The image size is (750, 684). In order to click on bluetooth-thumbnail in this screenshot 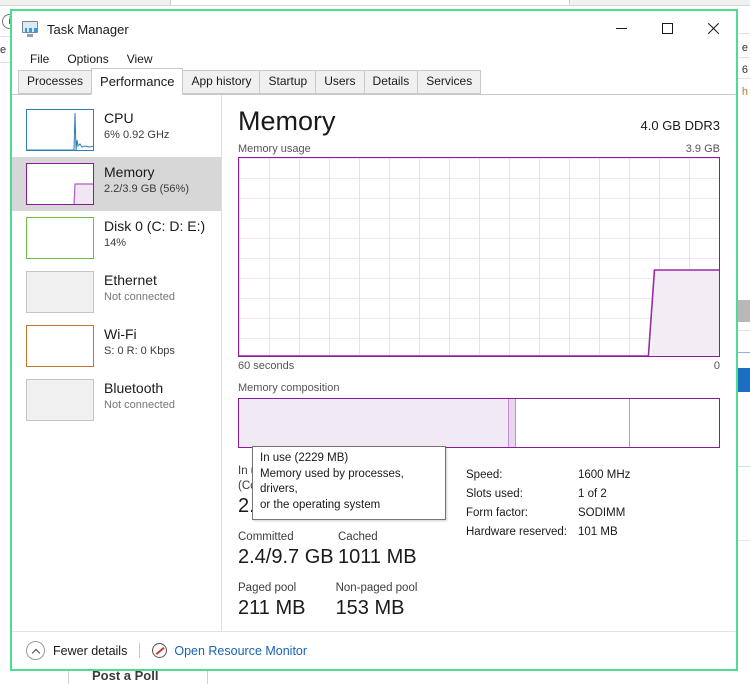, I will do `click(60, 400)`.